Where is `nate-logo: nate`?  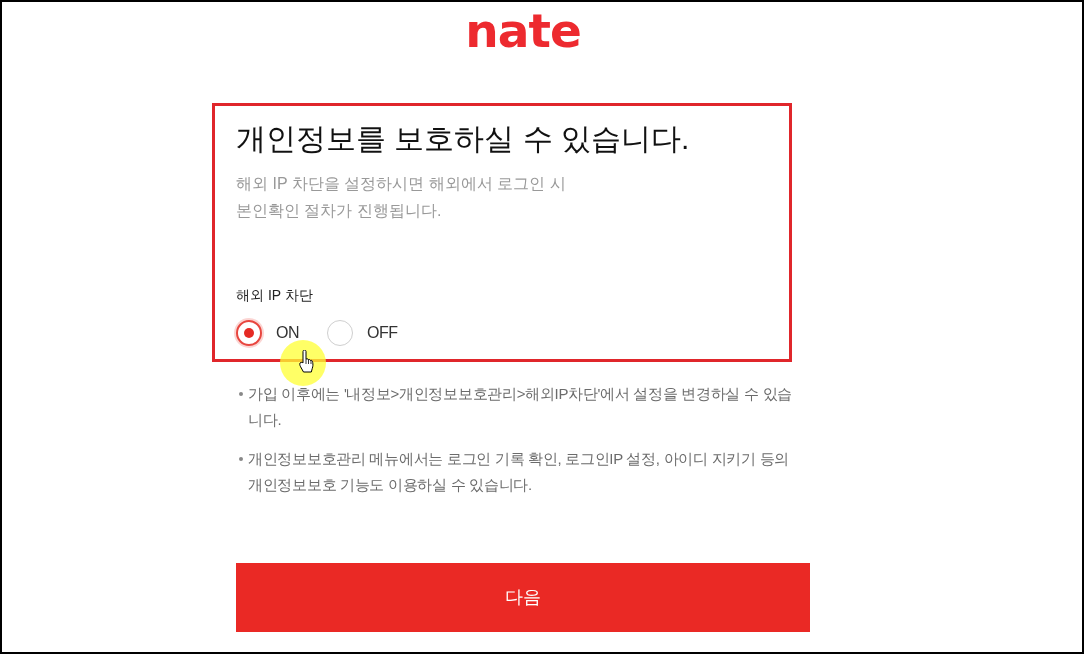
nate-logo: nate is located at coordinates (523, 30).